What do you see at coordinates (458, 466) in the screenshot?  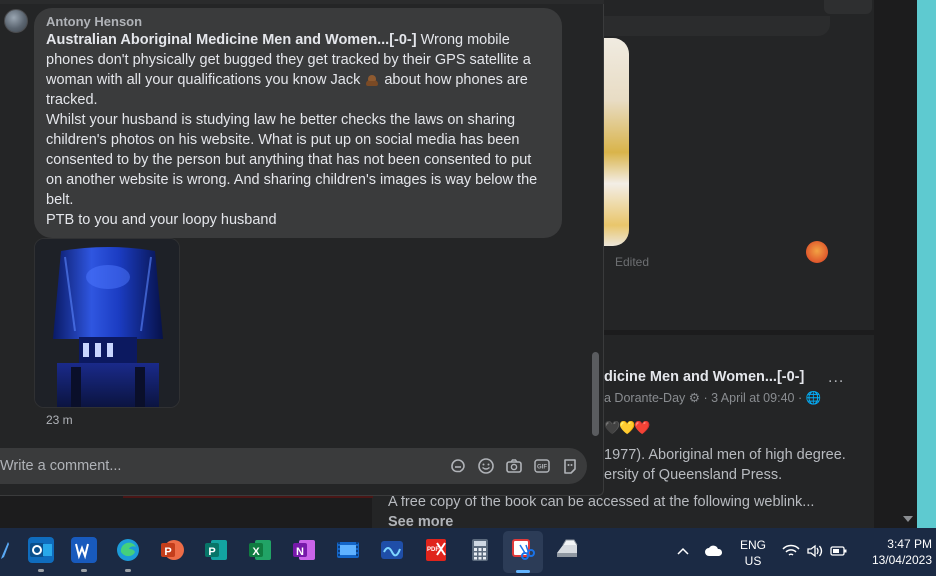 I see `sticker-icon` at bounding box center [458, 466].